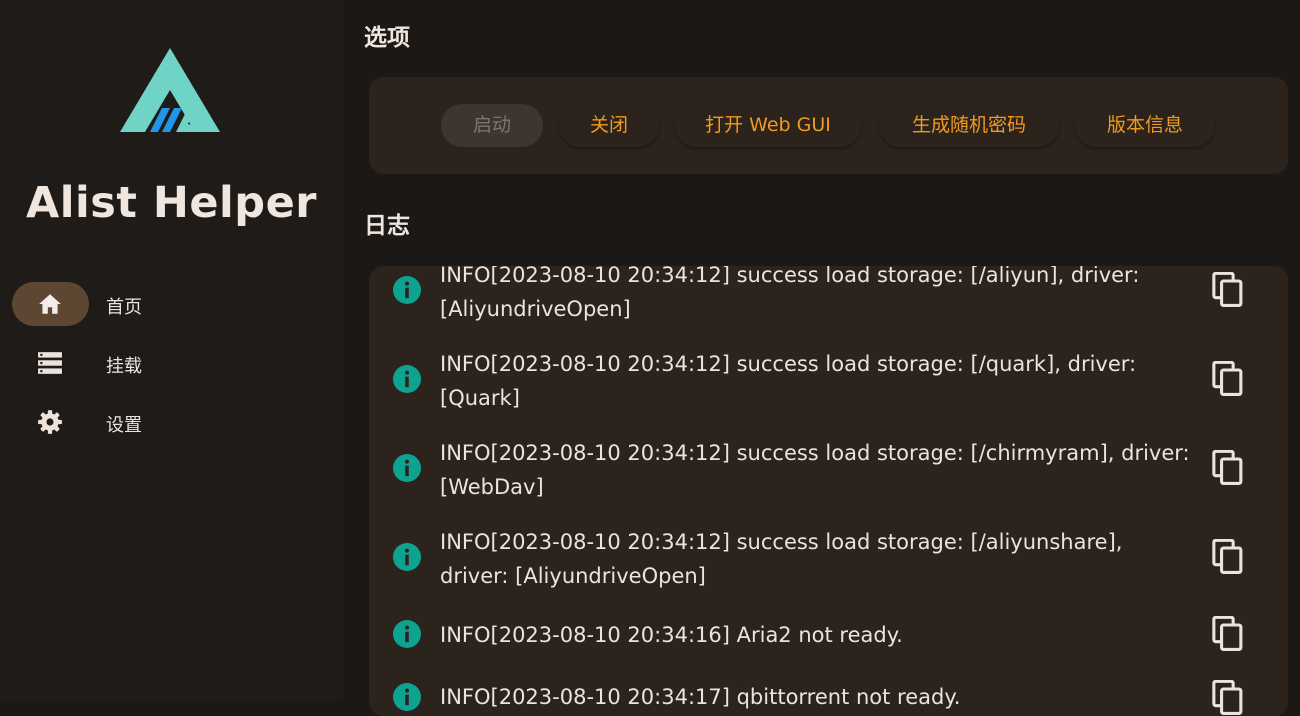 The height and width of the screenshot is (716, 1300). What do you see at coordinates (50, 363) in the screenshot?
I see `storage-icon` at bounding box center [50, 363].